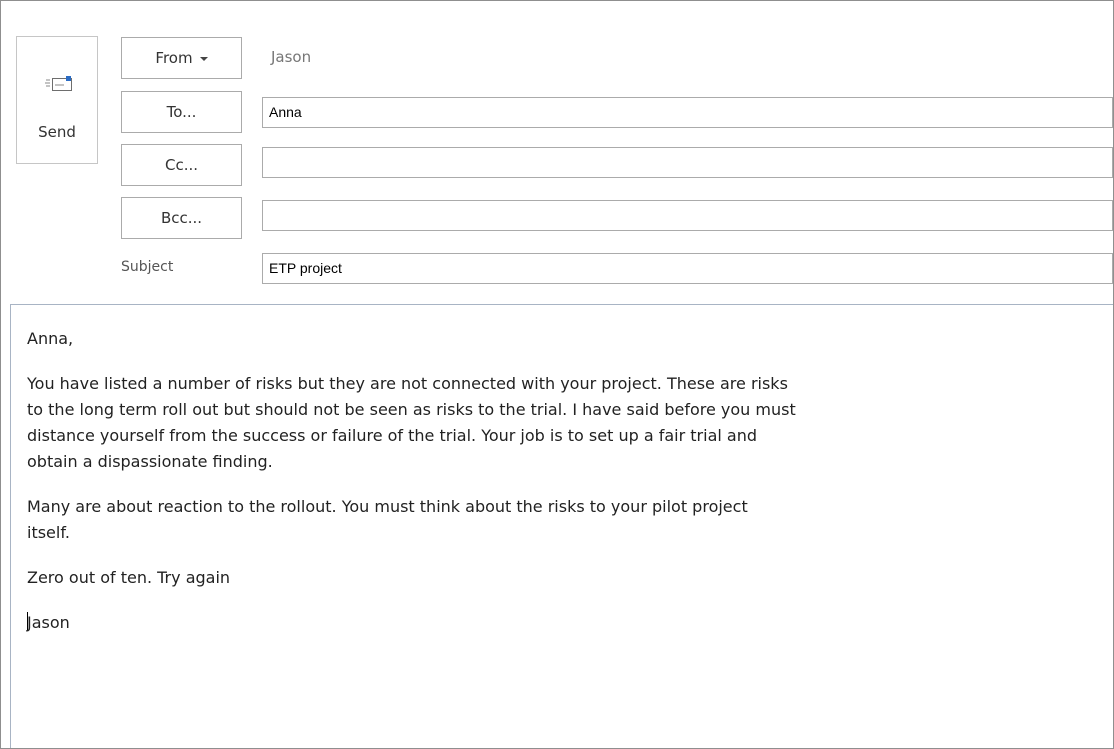  Describe the element at coordinates (203, 59) in the screenshot. I see `chevron-down-icon` at that location.